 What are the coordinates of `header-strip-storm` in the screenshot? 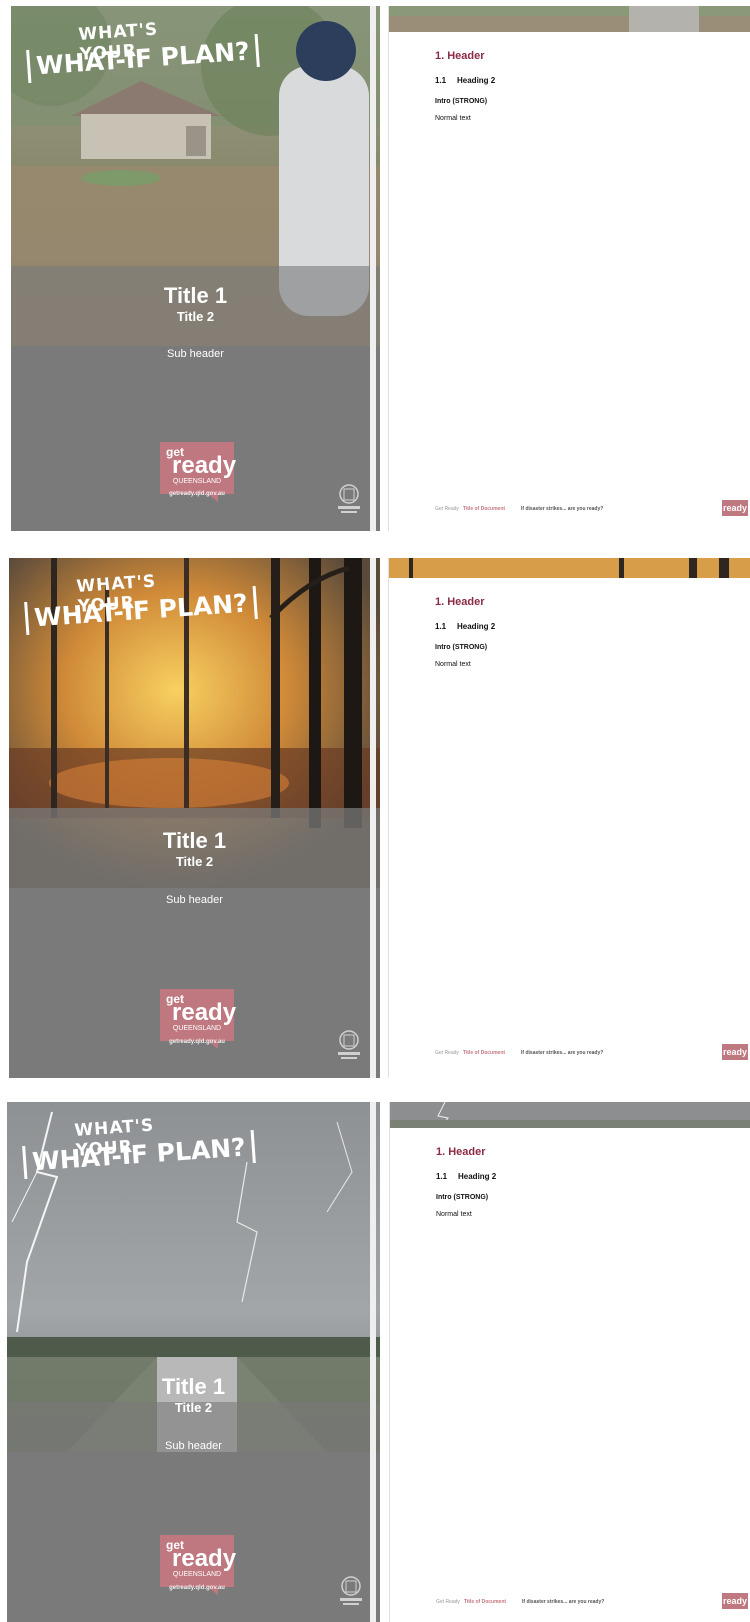 It's located at (570, 1115).